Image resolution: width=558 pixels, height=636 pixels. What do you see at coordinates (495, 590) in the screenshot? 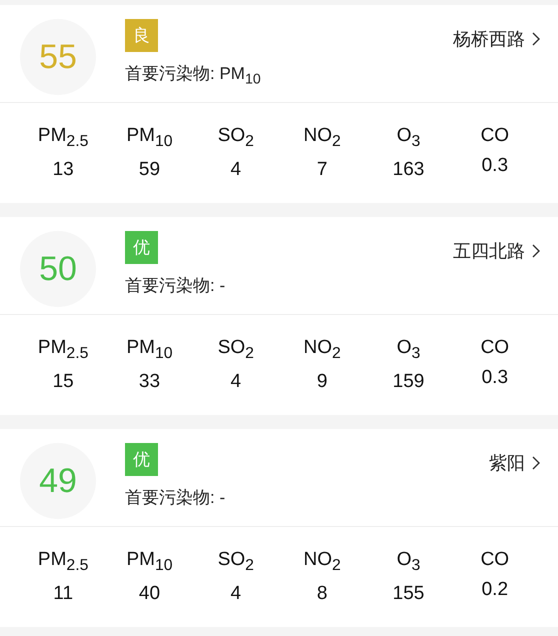
I see `pollutant-value: 0.2` at bounding box center [495, 590].